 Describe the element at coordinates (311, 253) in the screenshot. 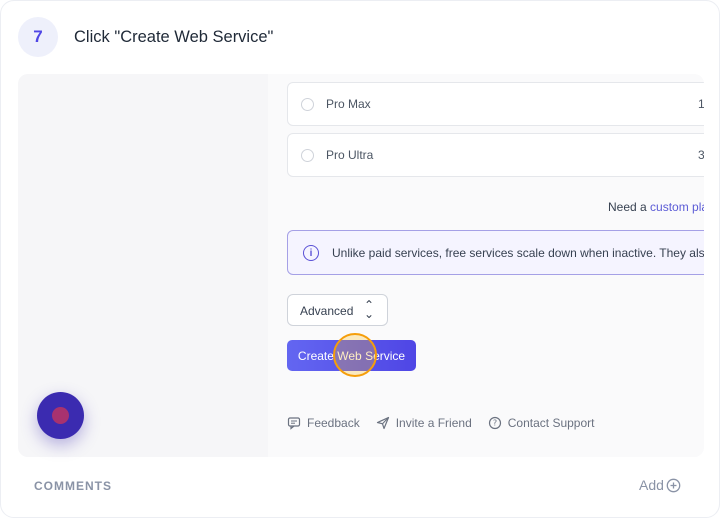

I see `info-icon: i` at that location.